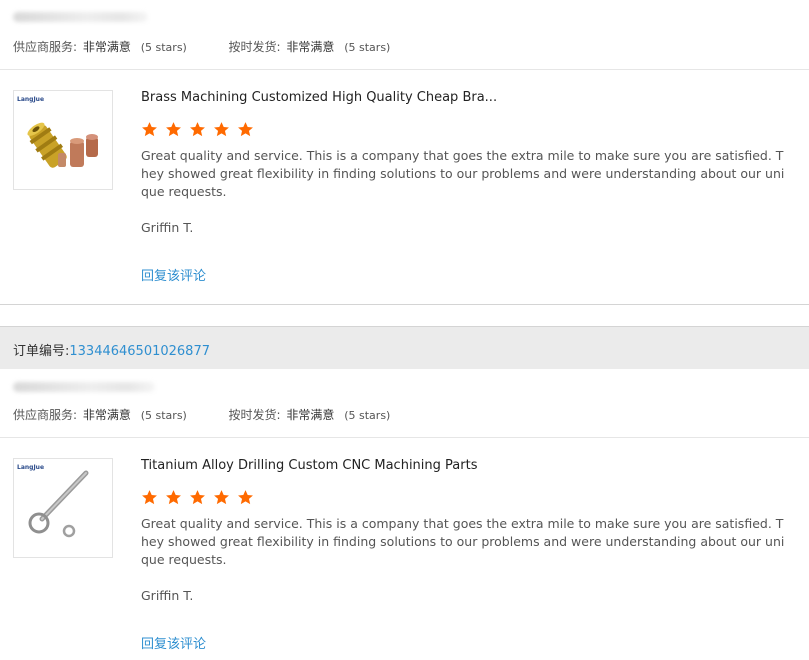 The width and height of the screenshot is (809, 660). I want to click on brass-parts-image, so click(62, 145).